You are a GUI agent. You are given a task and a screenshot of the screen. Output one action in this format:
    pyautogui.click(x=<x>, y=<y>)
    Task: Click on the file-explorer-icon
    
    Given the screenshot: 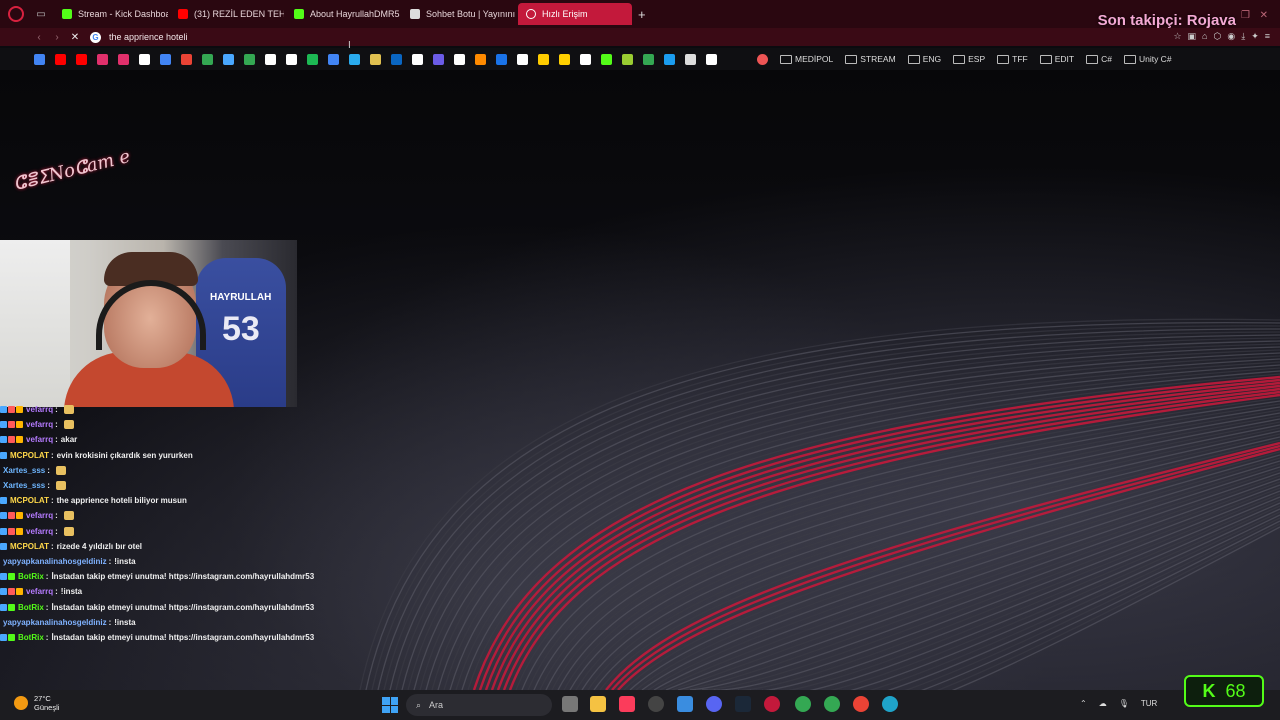 What is the action you would take?
    pyautogui.click(x=598, y=704)
    